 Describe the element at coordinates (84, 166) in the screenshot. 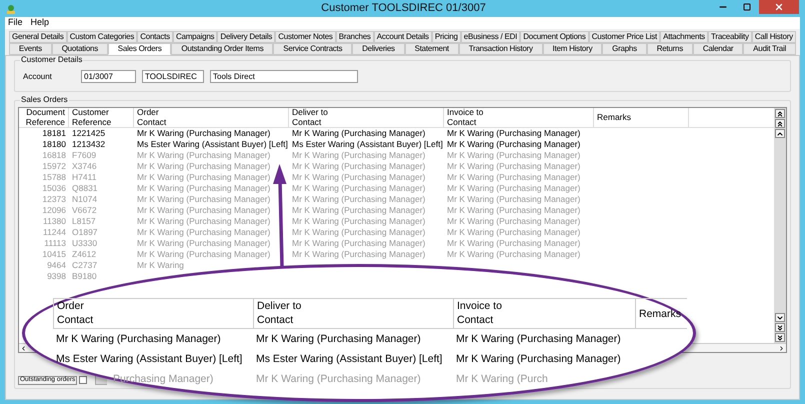

I see `table-cell-text: X3746` at that location.